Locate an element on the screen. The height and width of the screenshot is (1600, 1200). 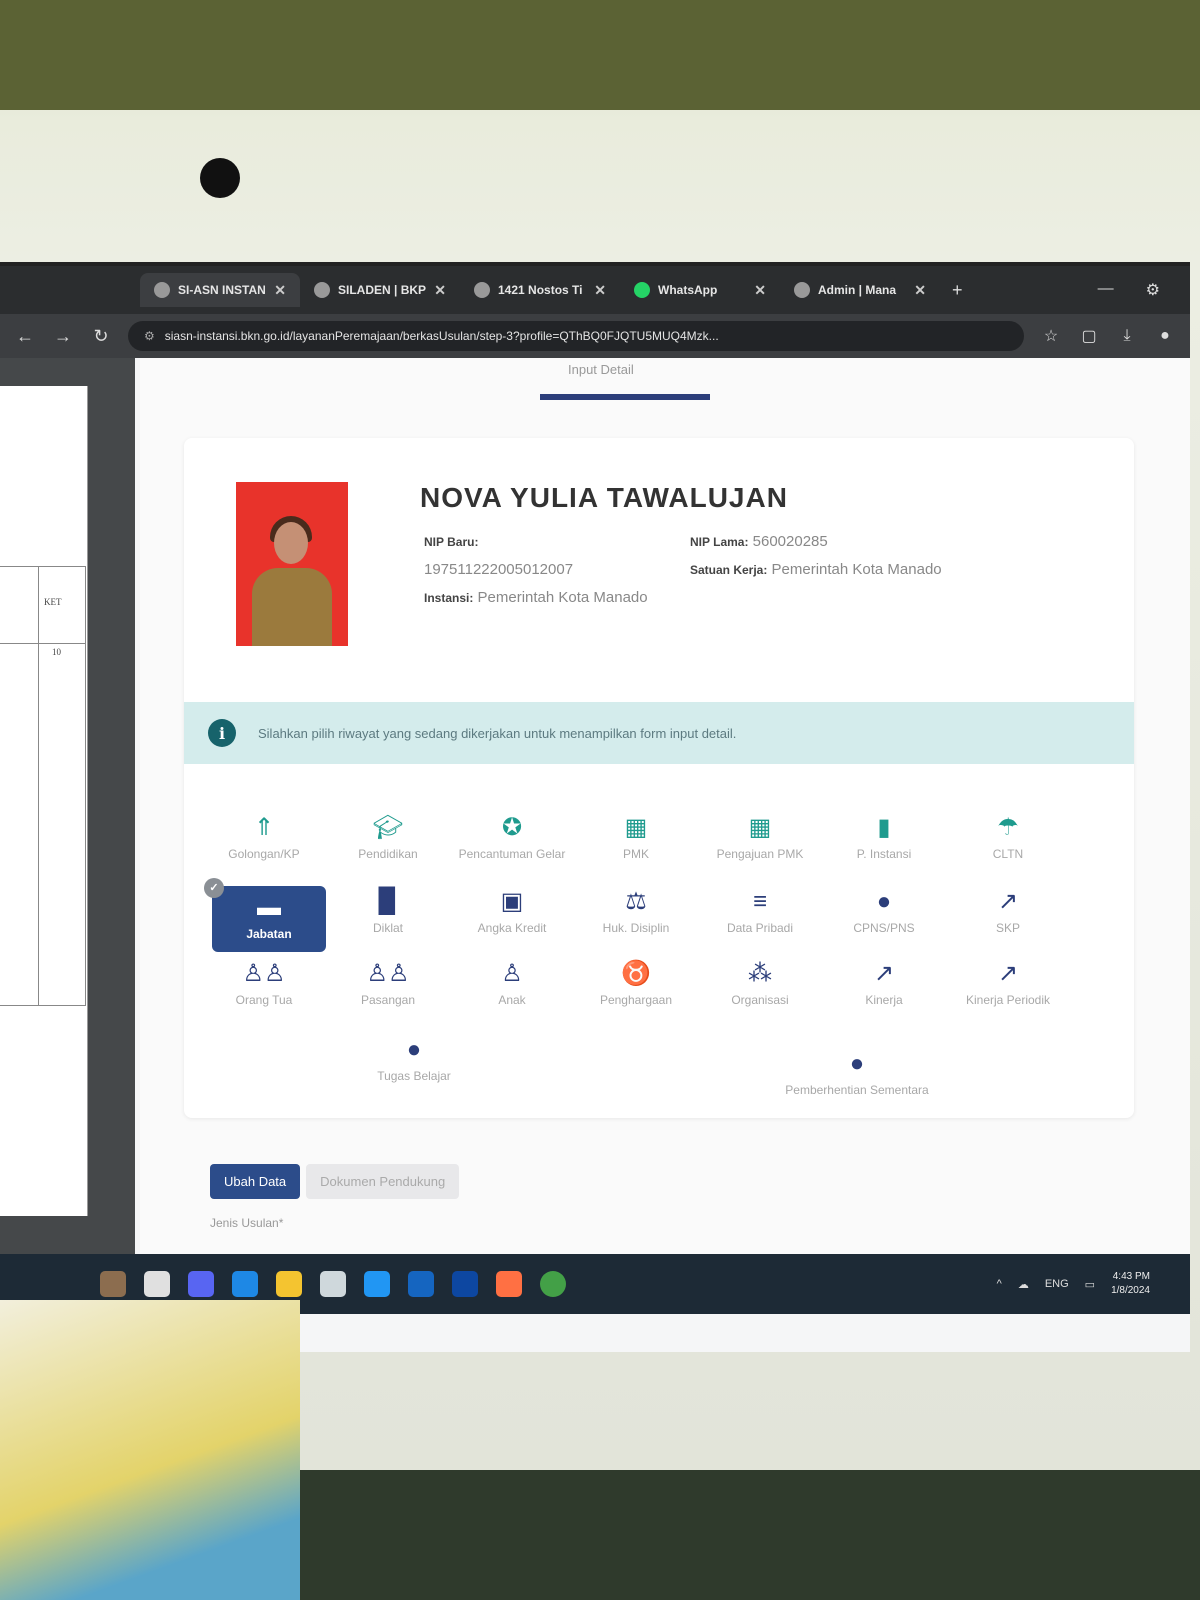
tab-ubah-data: Ubah Data is located at coordinates (255, 1181).